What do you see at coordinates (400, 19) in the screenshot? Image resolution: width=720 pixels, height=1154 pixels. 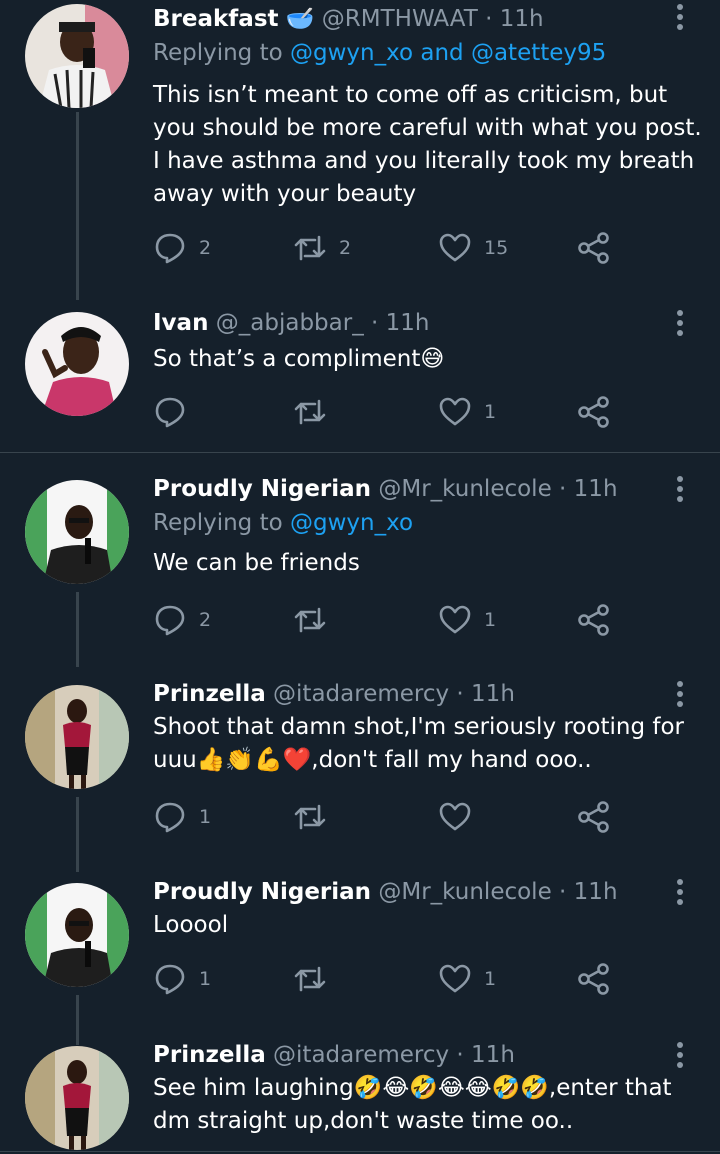 I see `user-handle: @RMTHWAAT` at bounding box center [400, 19].